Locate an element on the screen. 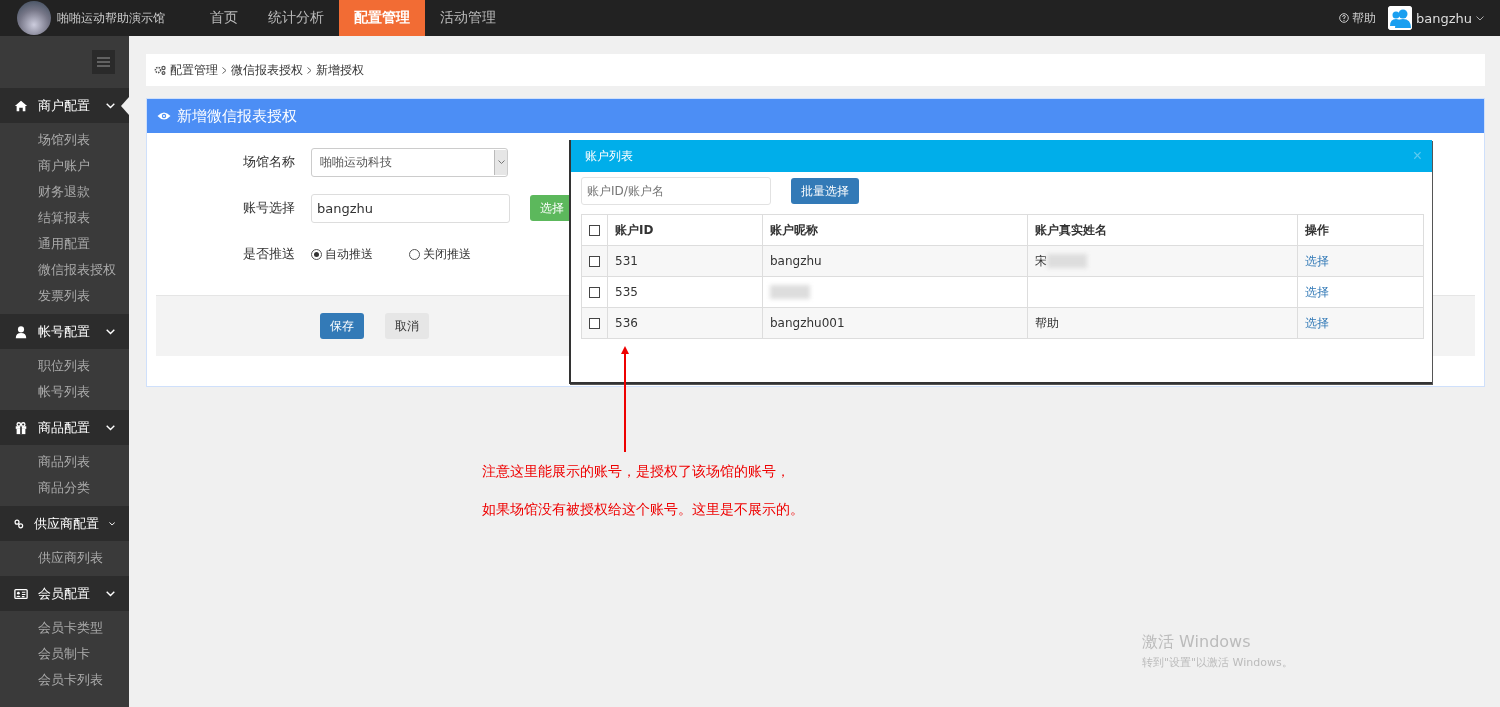 This screenshot has height=707, width=1500. sidebar-item: 供应商列表 is located at coordinates (64, 558).